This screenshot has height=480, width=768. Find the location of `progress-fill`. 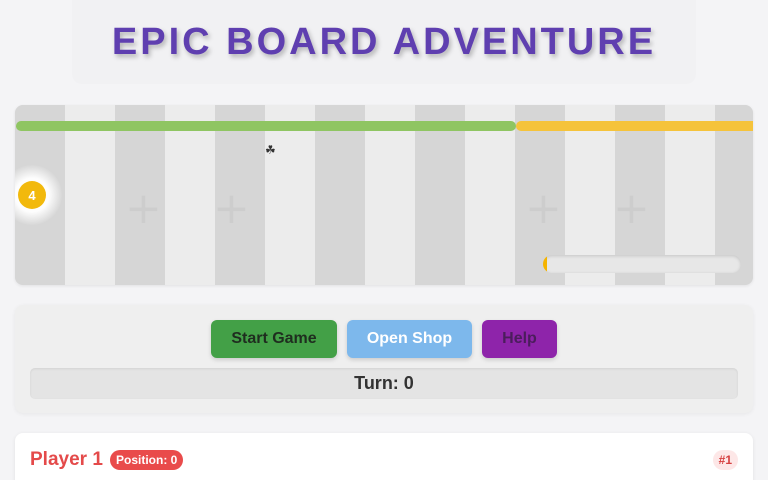

progress-fill is located at coordinates (545, 264).